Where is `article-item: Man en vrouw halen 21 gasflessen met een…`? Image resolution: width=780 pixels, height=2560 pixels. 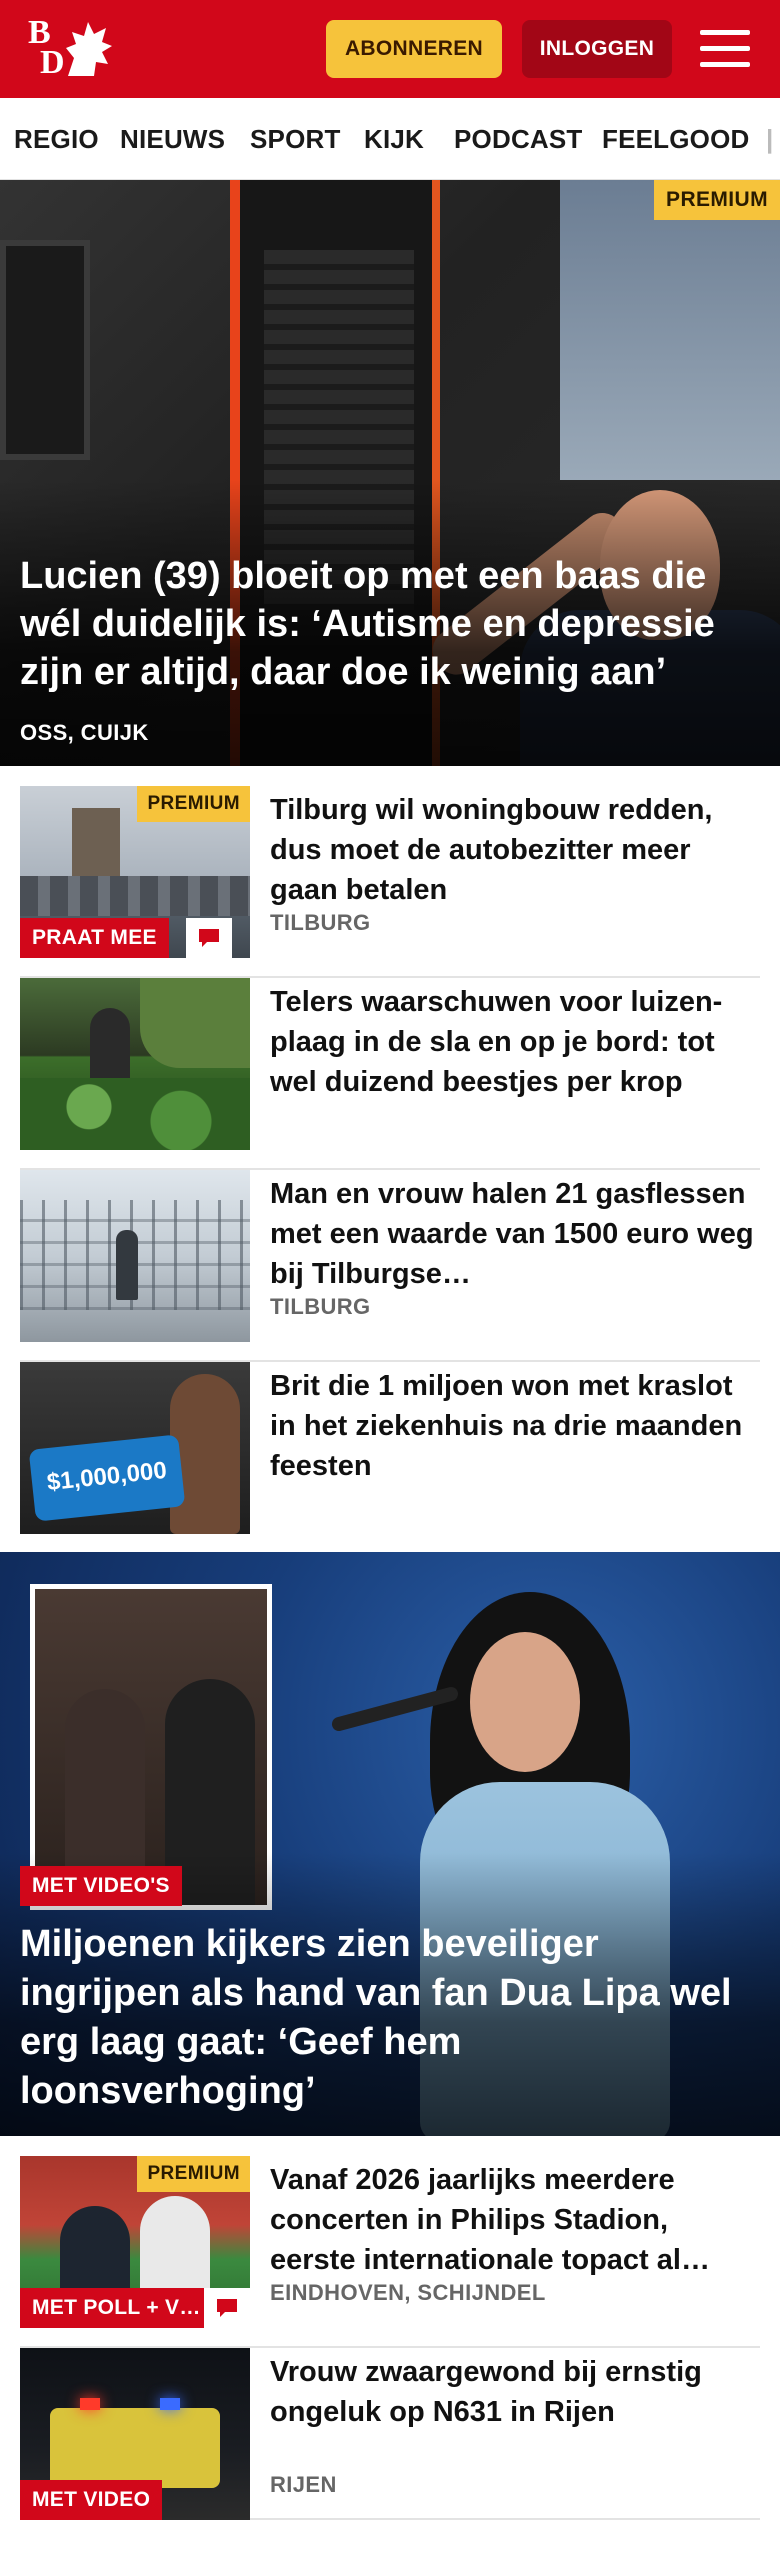 article-item: Man en vrouw halen 21 gasflessen met een… is located at coordinates (390, 1266).